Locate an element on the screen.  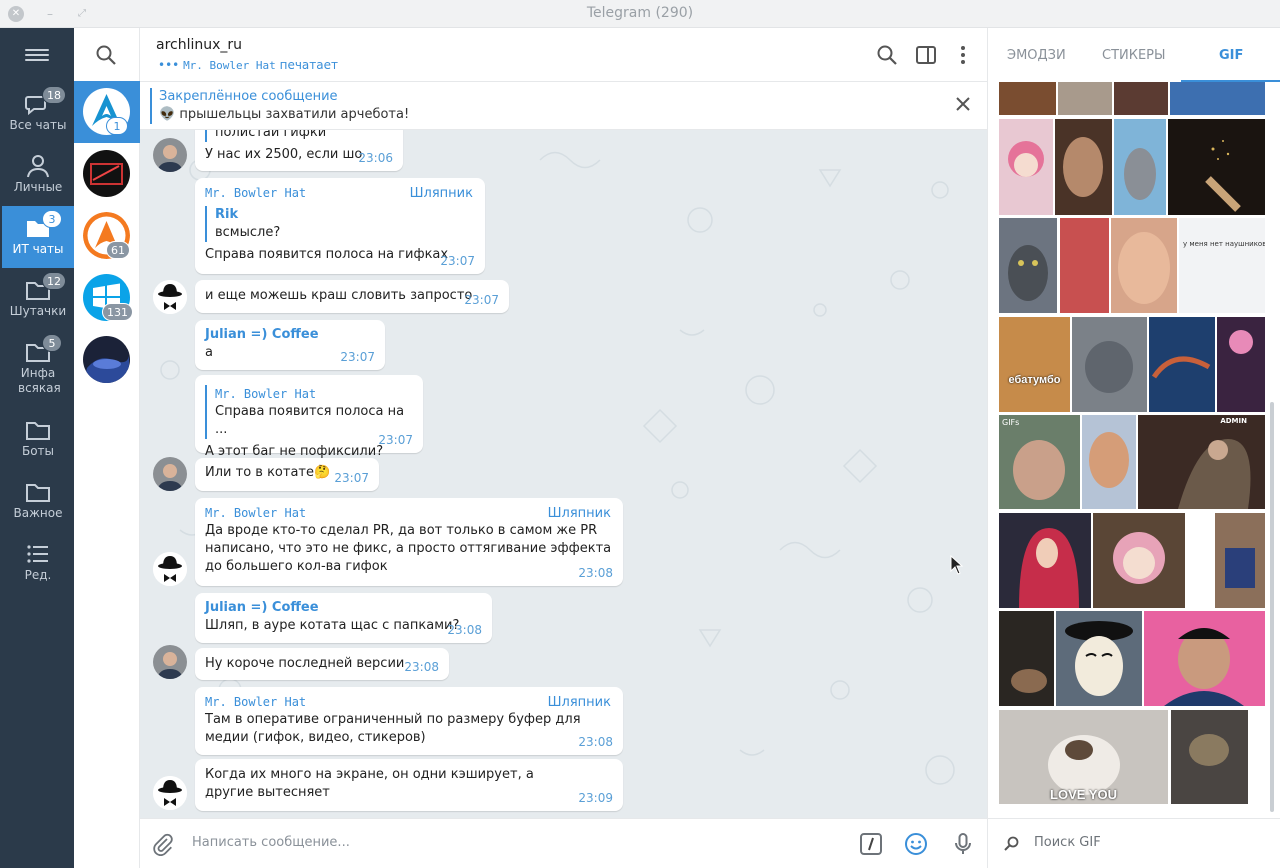
paperclip-icon is located at coordinates (162, 844).